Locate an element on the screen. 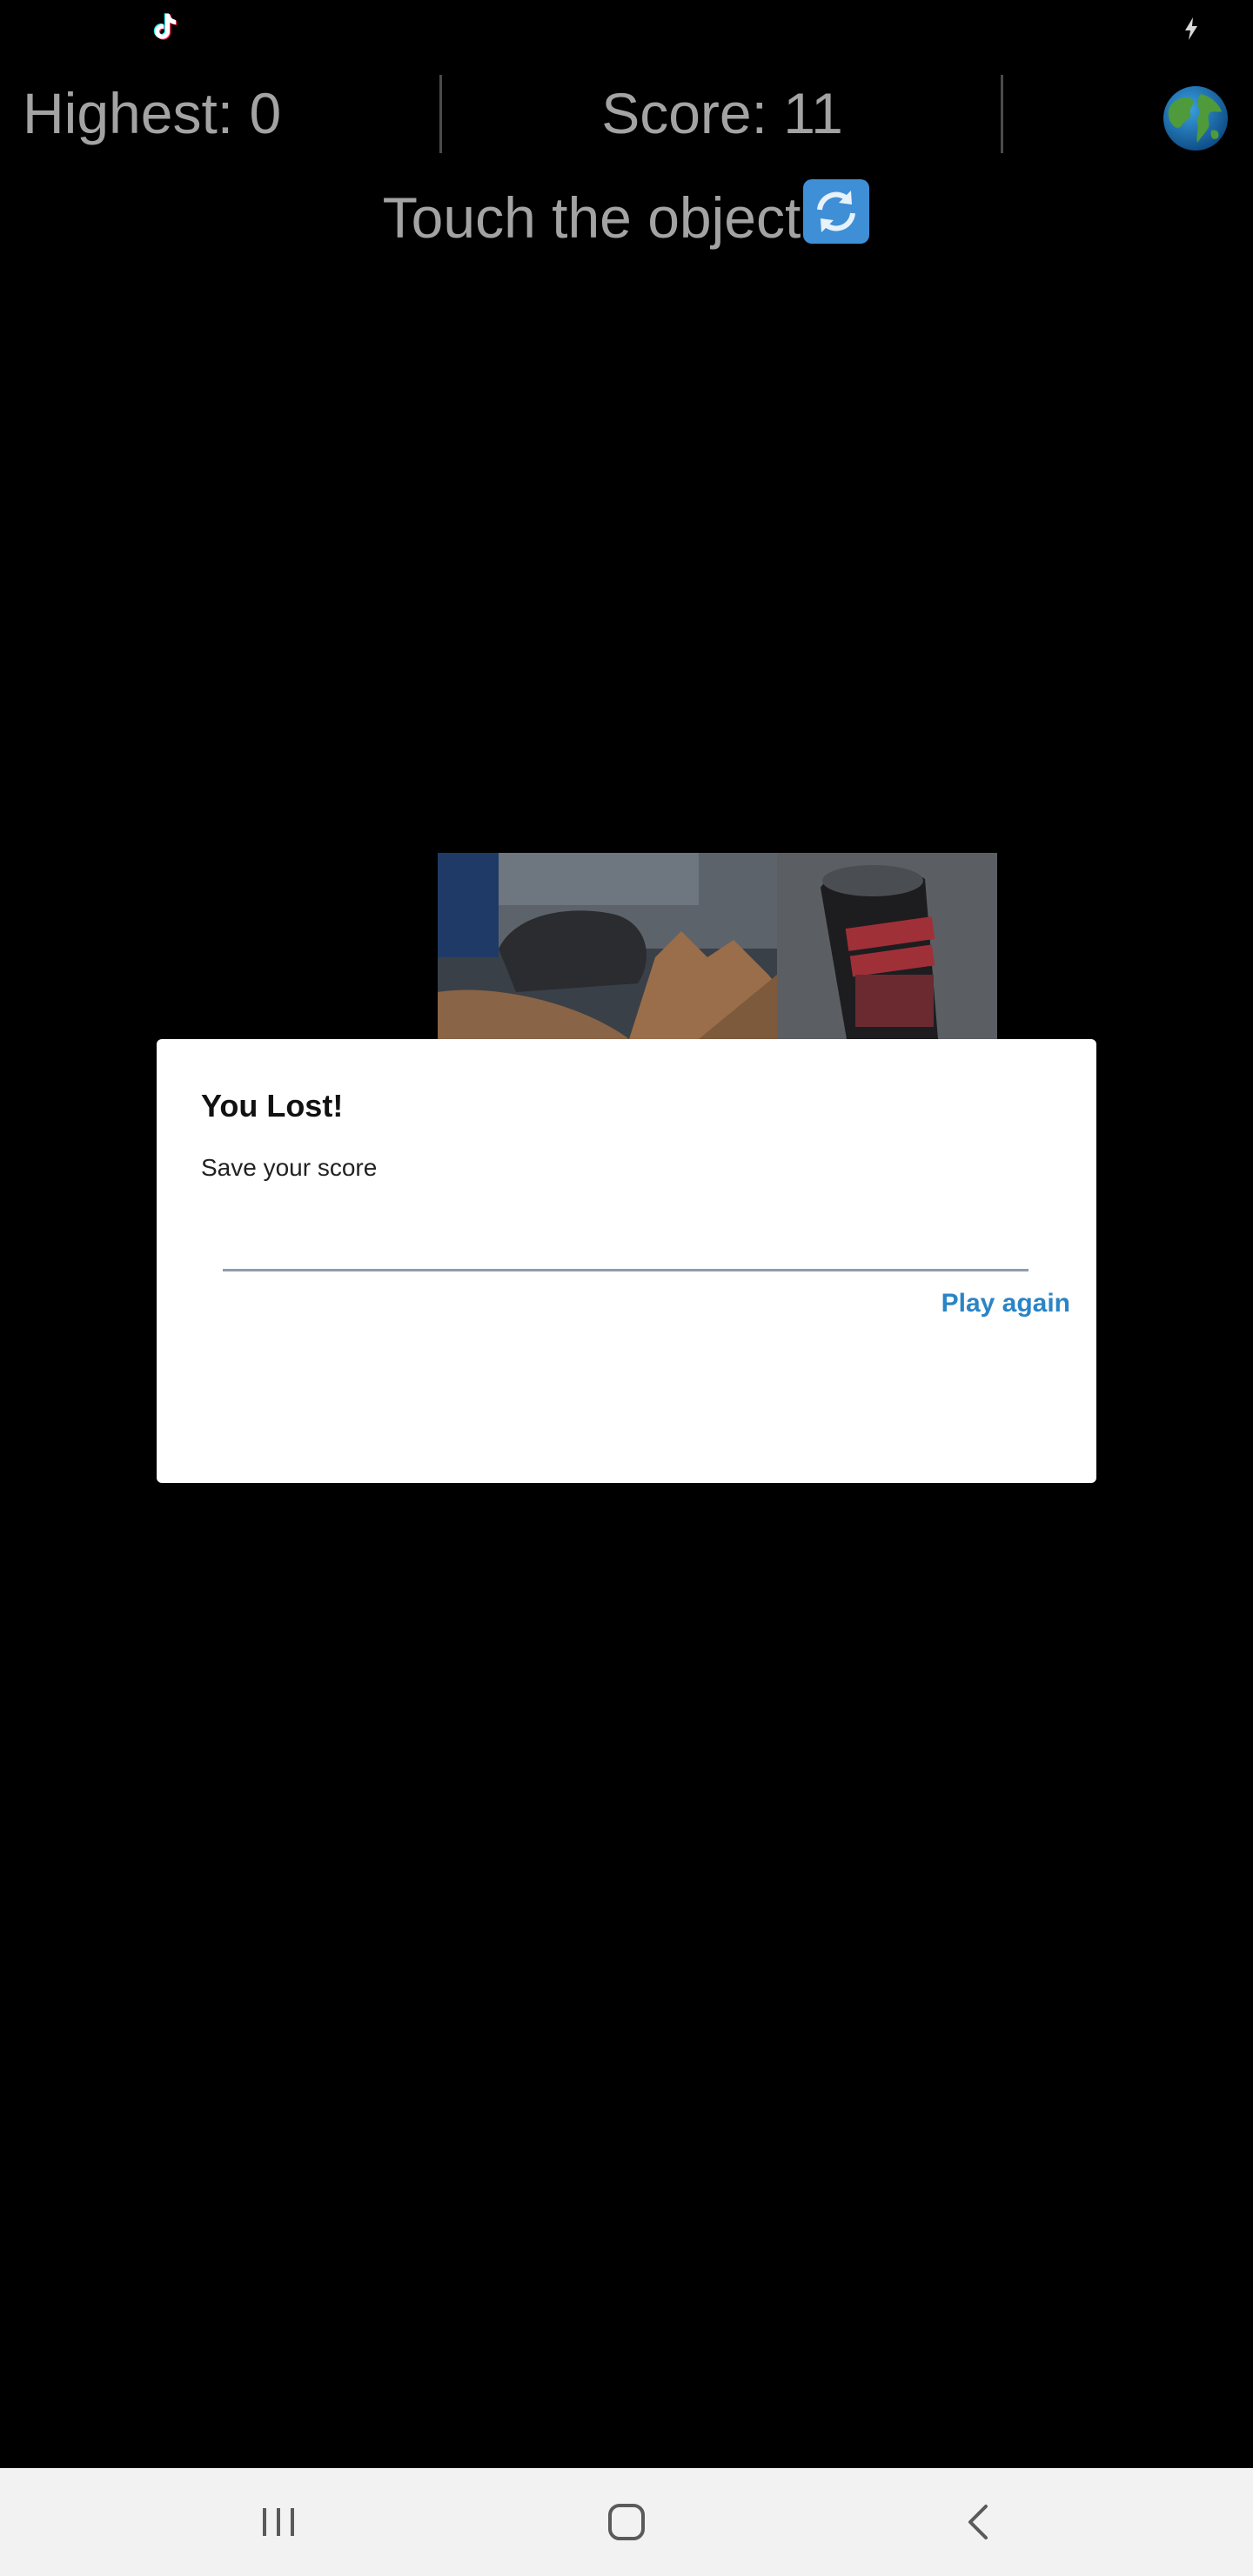 This screenshot has height=2576, width=1253. back-icon is located at coordinates (978, 2522).